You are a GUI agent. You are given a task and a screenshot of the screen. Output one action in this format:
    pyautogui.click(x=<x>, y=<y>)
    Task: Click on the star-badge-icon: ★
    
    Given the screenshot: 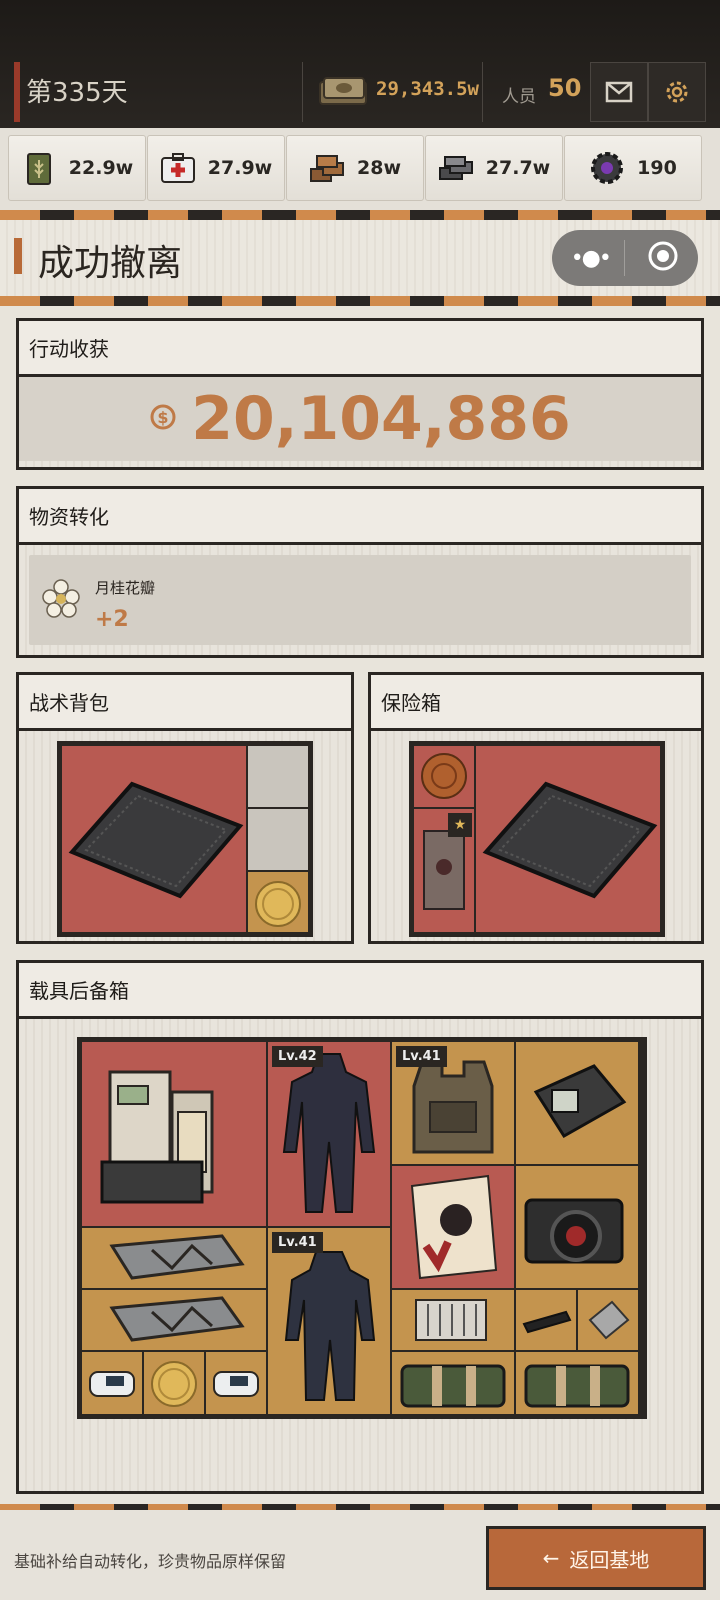 What is the action you would take?
    pyautogui.click(x=460, y=825)
    